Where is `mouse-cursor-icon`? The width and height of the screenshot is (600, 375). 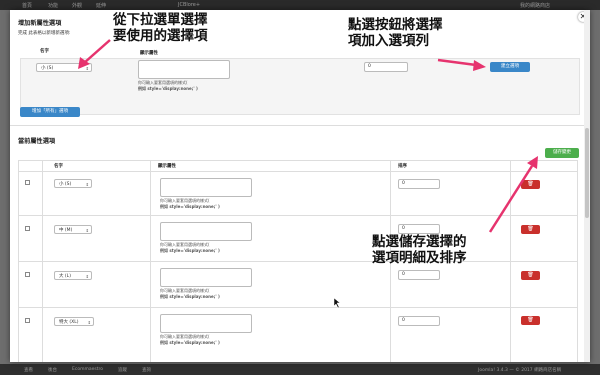 mouse-cursor-icon is located at coordinates (337, 303).